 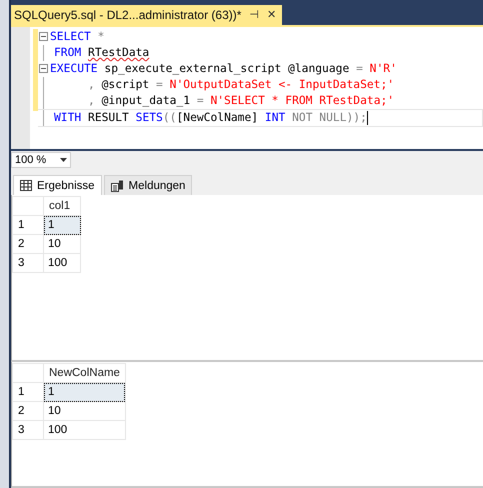 I want to click on pin-icon: ⊣, so click(x=254, y=15).